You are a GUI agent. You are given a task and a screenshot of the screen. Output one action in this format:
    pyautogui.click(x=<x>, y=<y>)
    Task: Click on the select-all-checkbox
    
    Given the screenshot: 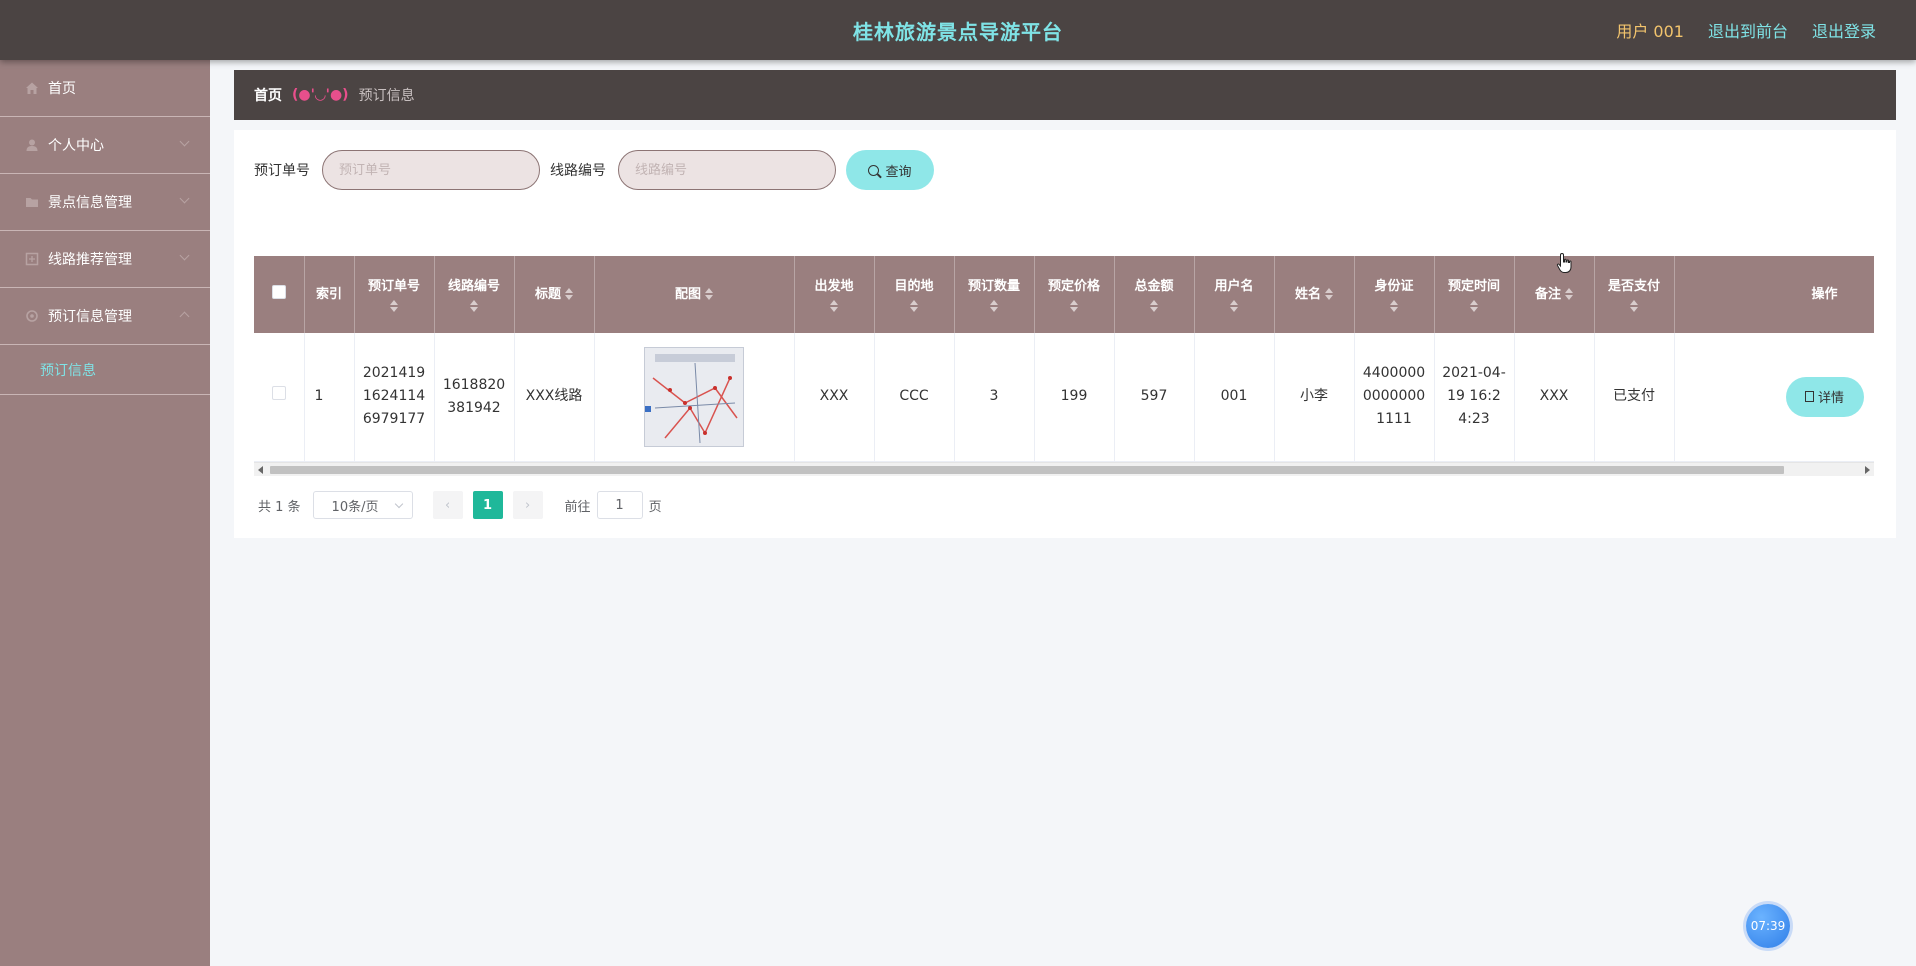 What is the action you would take?
    pyautogui.click(x=278, y=291)
    